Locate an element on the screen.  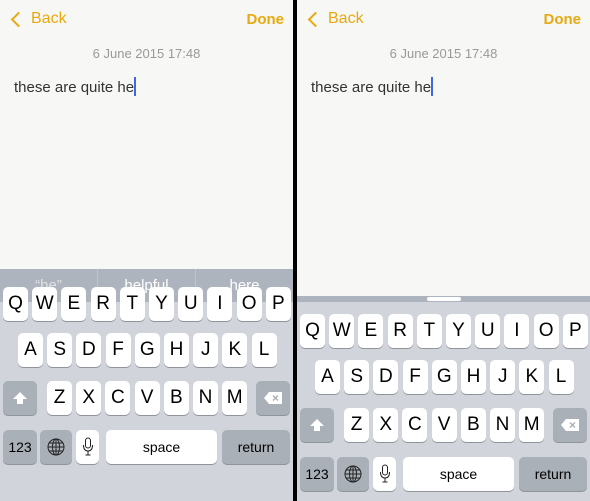
predictive-bar-collapsed is located at coordinates (443, 299).